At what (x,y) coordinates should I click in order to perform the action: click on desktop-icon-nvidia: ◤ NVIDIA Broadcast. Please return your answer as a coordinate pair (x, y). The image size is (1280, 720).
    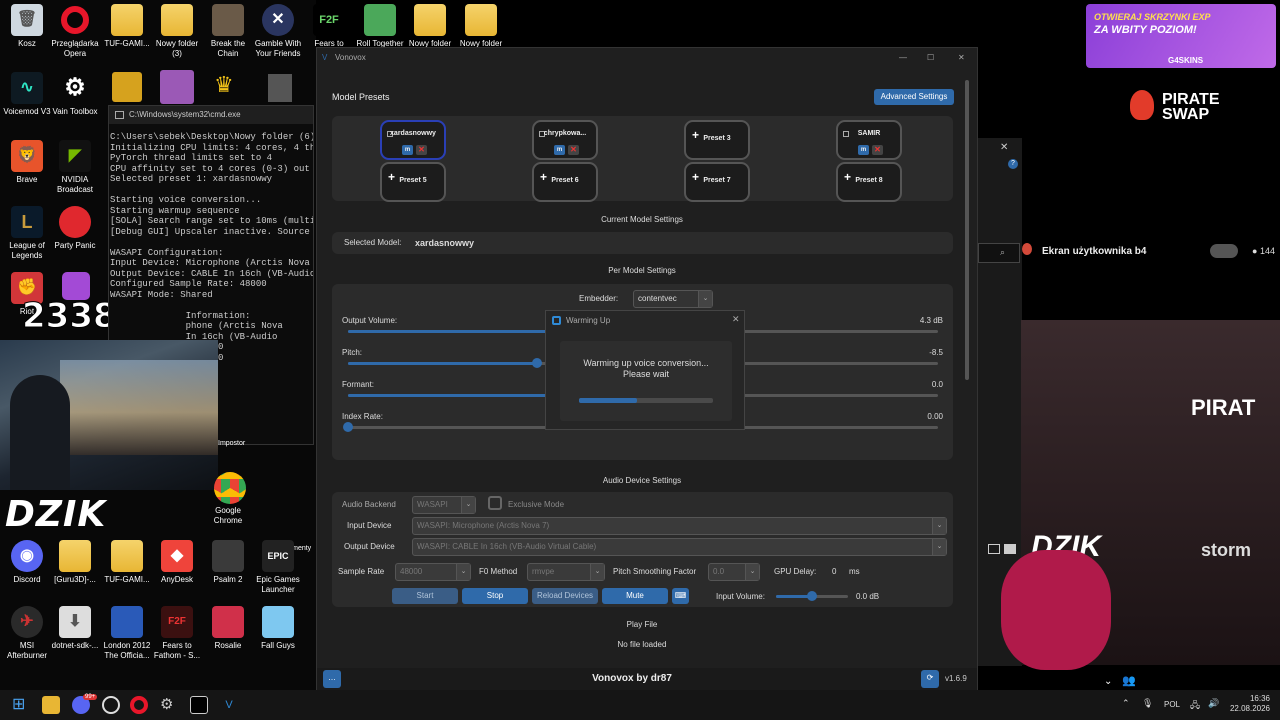
    Looking at the image, I should click on (75, 167).